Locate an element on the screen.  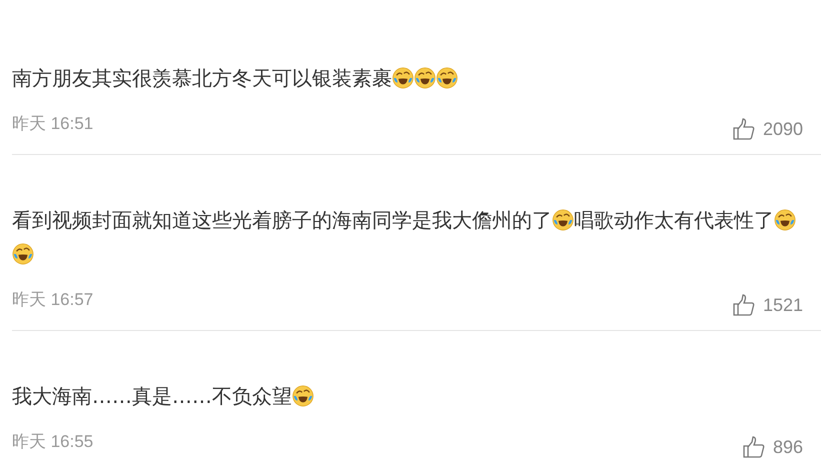
comment-text: 南方朋友其实很羡慕北方冬天可以银装素裹 is located at coordinates (202, 78).